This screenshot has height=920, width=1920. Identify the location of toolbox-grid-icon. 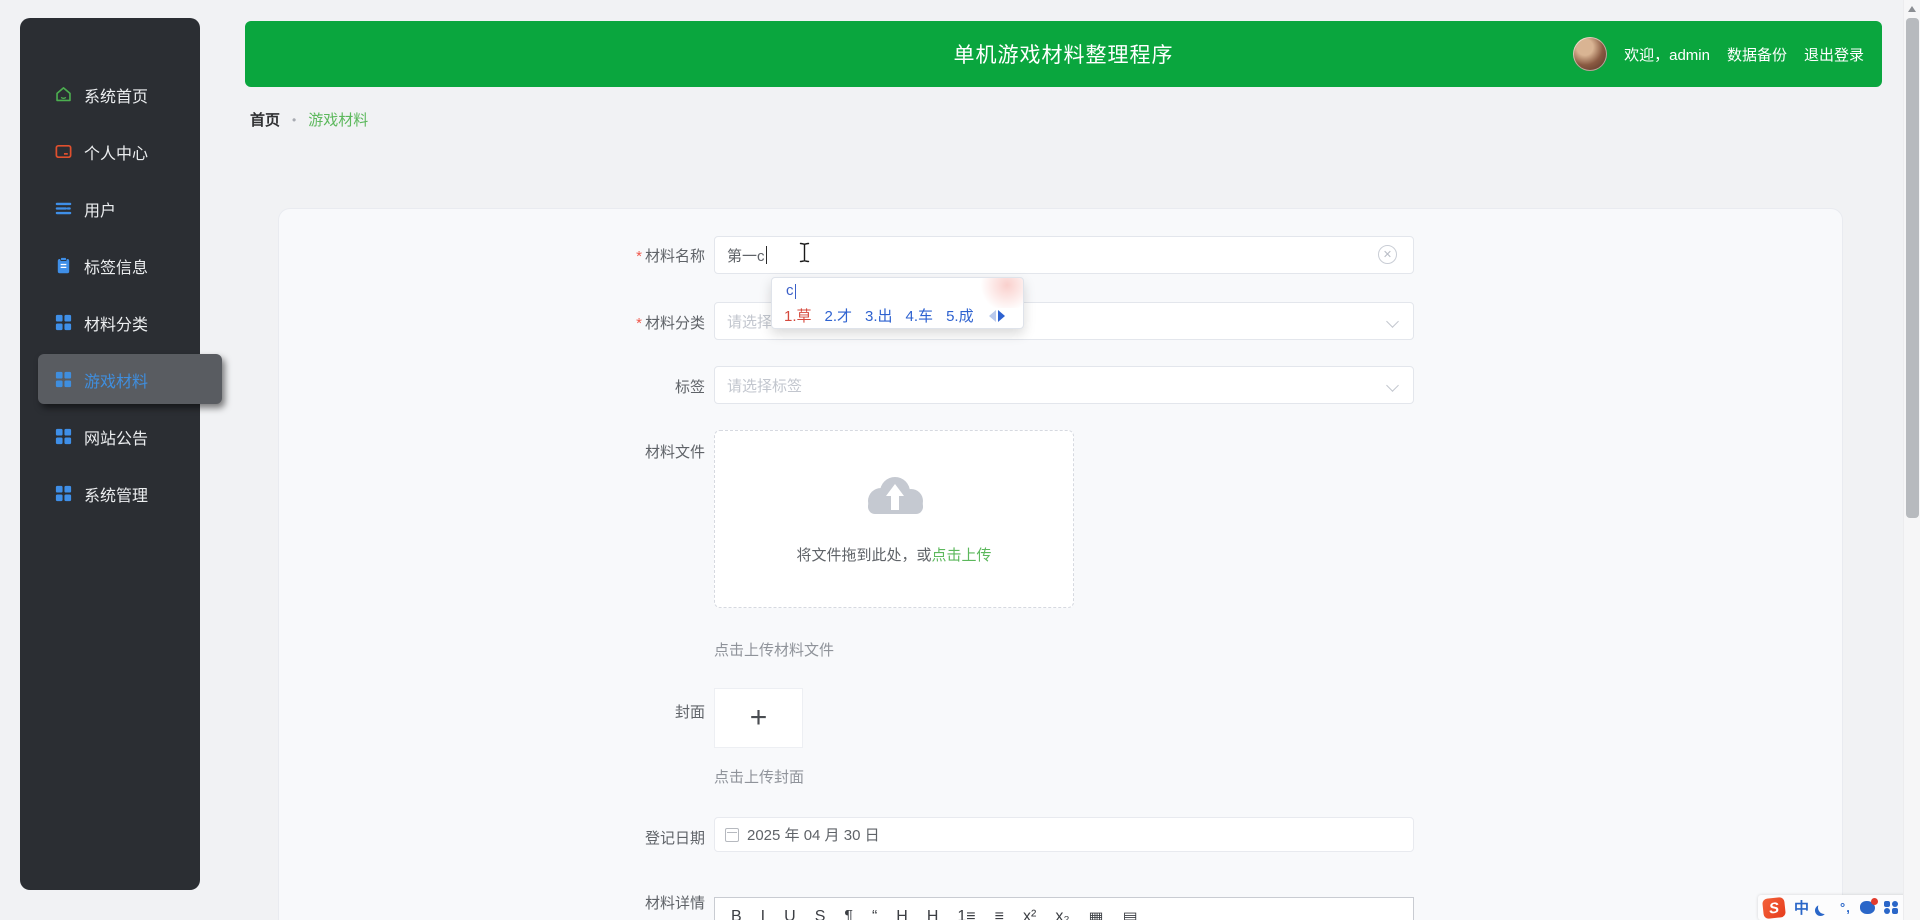
(1890, 907).